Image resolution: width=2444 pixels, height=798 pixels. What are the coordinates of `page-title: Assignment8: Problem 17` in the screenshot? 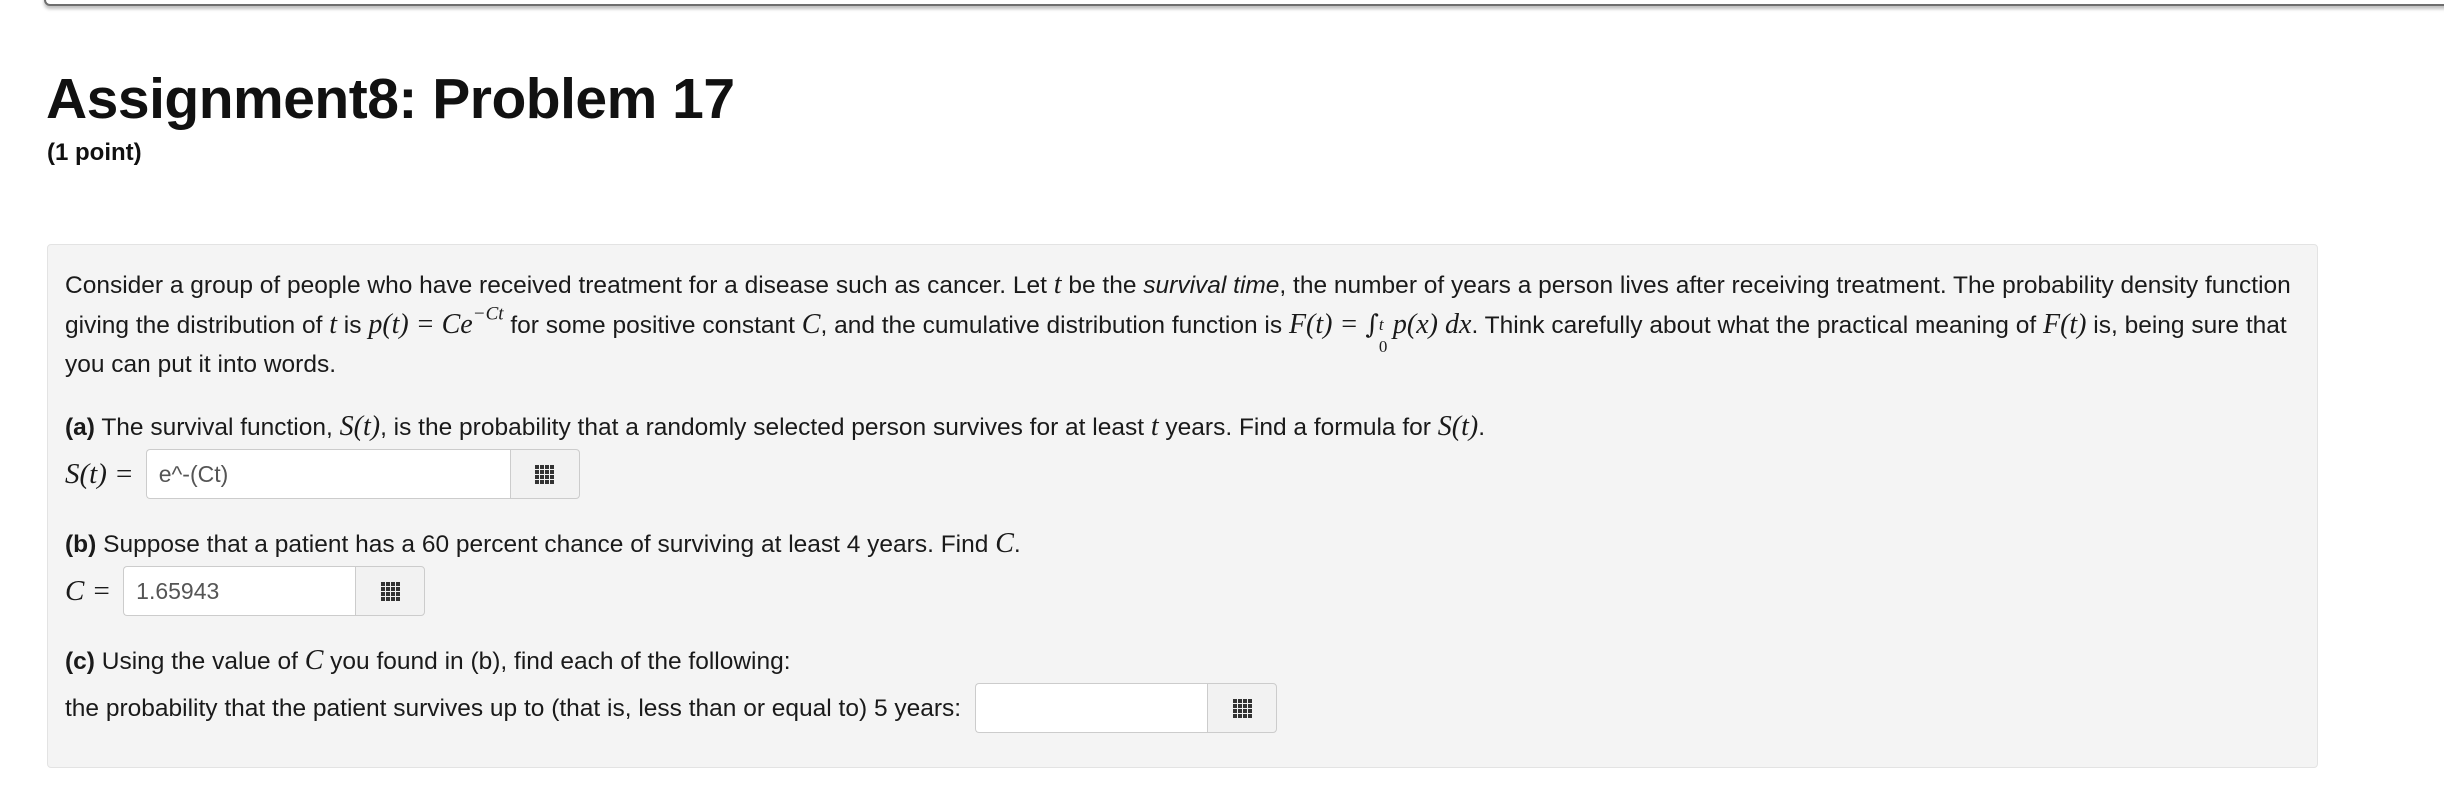 It's located at (390, 99).